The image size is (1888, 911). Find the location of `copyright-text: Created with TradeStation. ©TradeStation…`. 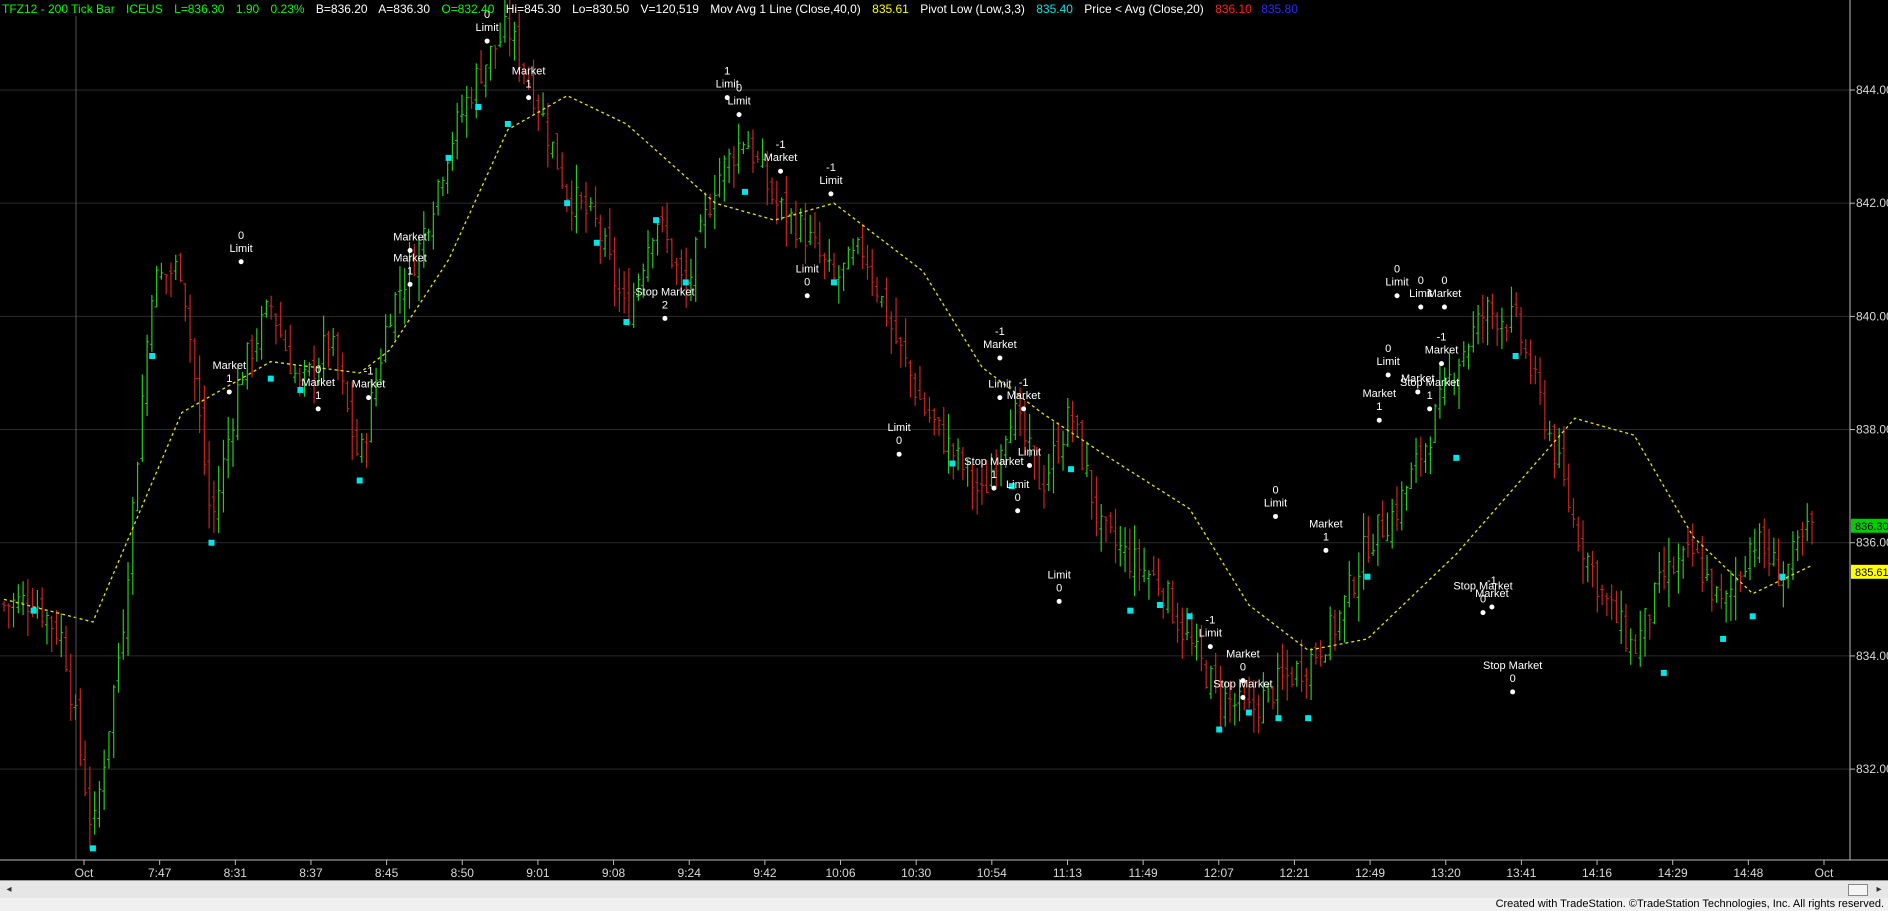

copyright-text: Created with TradeStation. ©TradeStation… is located at coordinates (1689, 904).